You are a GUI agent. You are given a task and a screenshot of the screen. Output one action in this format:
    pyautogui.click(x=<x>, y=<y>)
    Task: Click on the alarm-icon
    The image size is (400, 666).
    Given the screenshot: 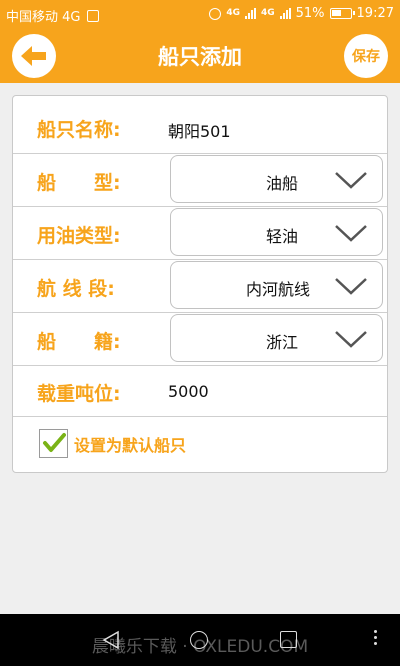 What is the action you would take?
    pyautogui.click(x=215, y=13)
    